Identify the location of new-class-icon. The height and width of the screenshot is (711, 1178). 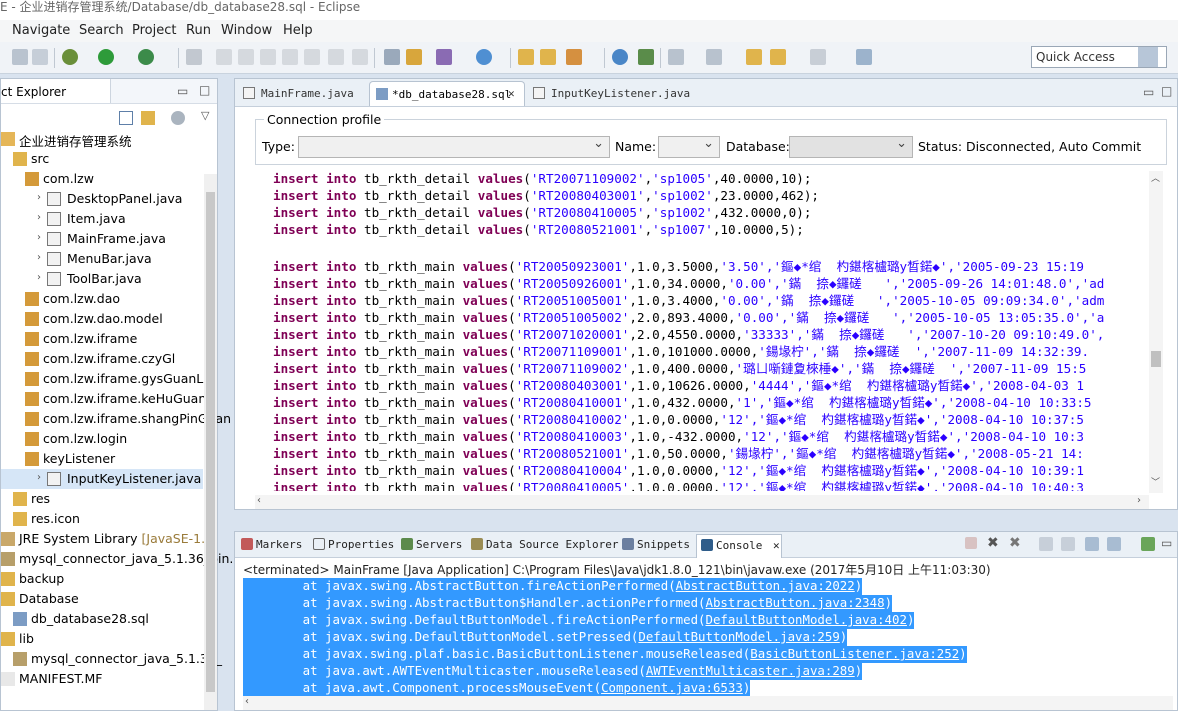
(484, 57).